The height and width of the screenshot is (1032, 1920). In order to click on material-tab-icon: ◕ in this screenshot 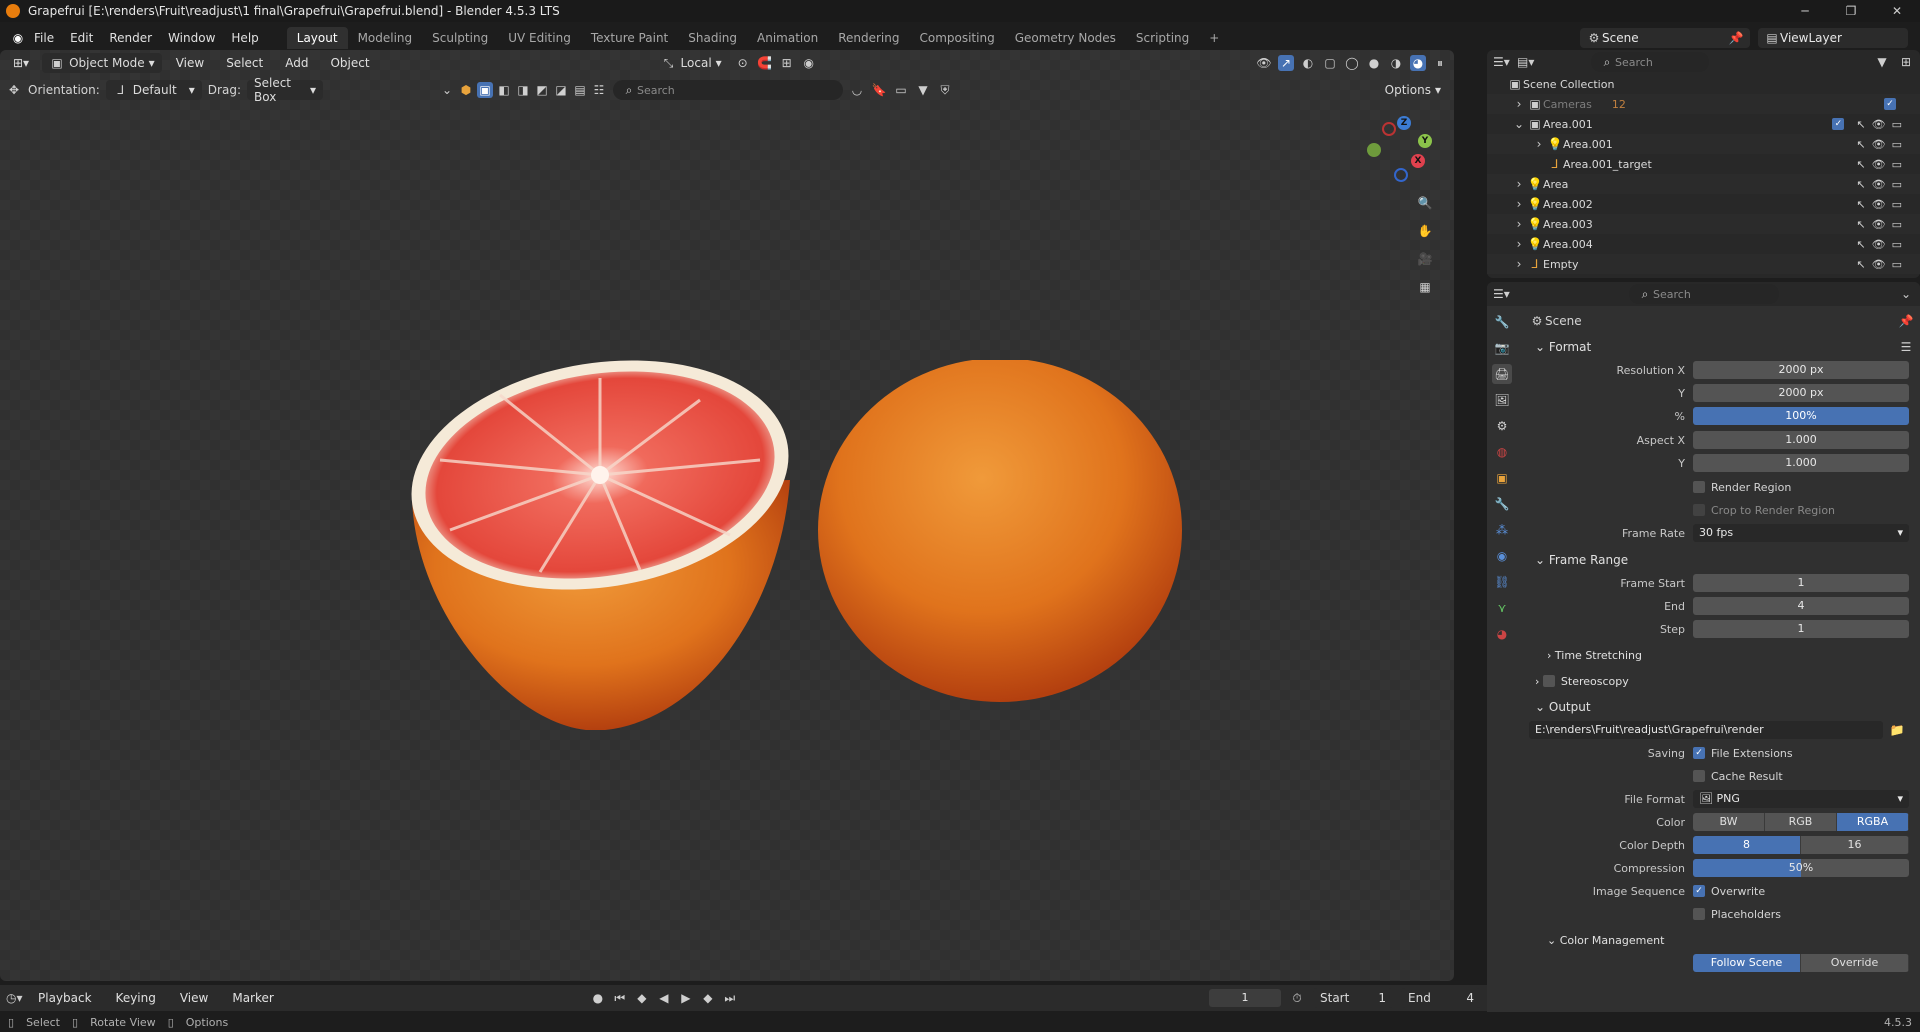, I will do `click(1502, 634)`.